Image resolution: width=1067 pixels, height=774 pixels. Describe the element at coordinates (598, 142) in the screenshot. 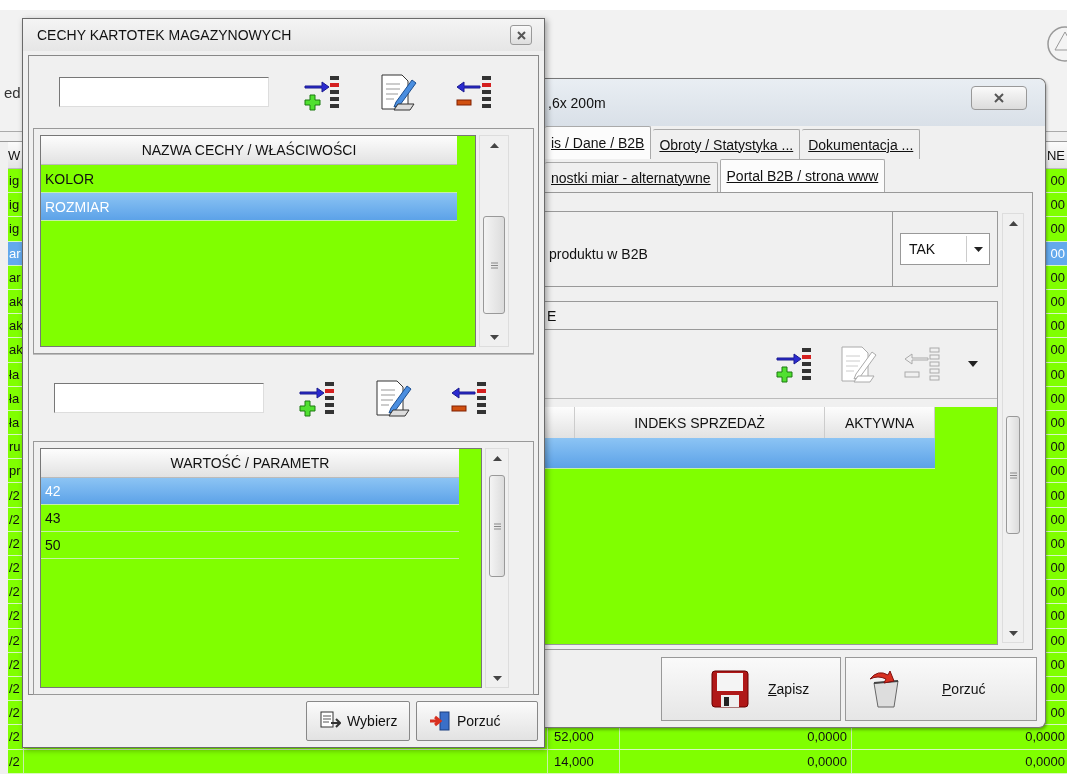

I see `tab: is / Dane / B2B` at that location.